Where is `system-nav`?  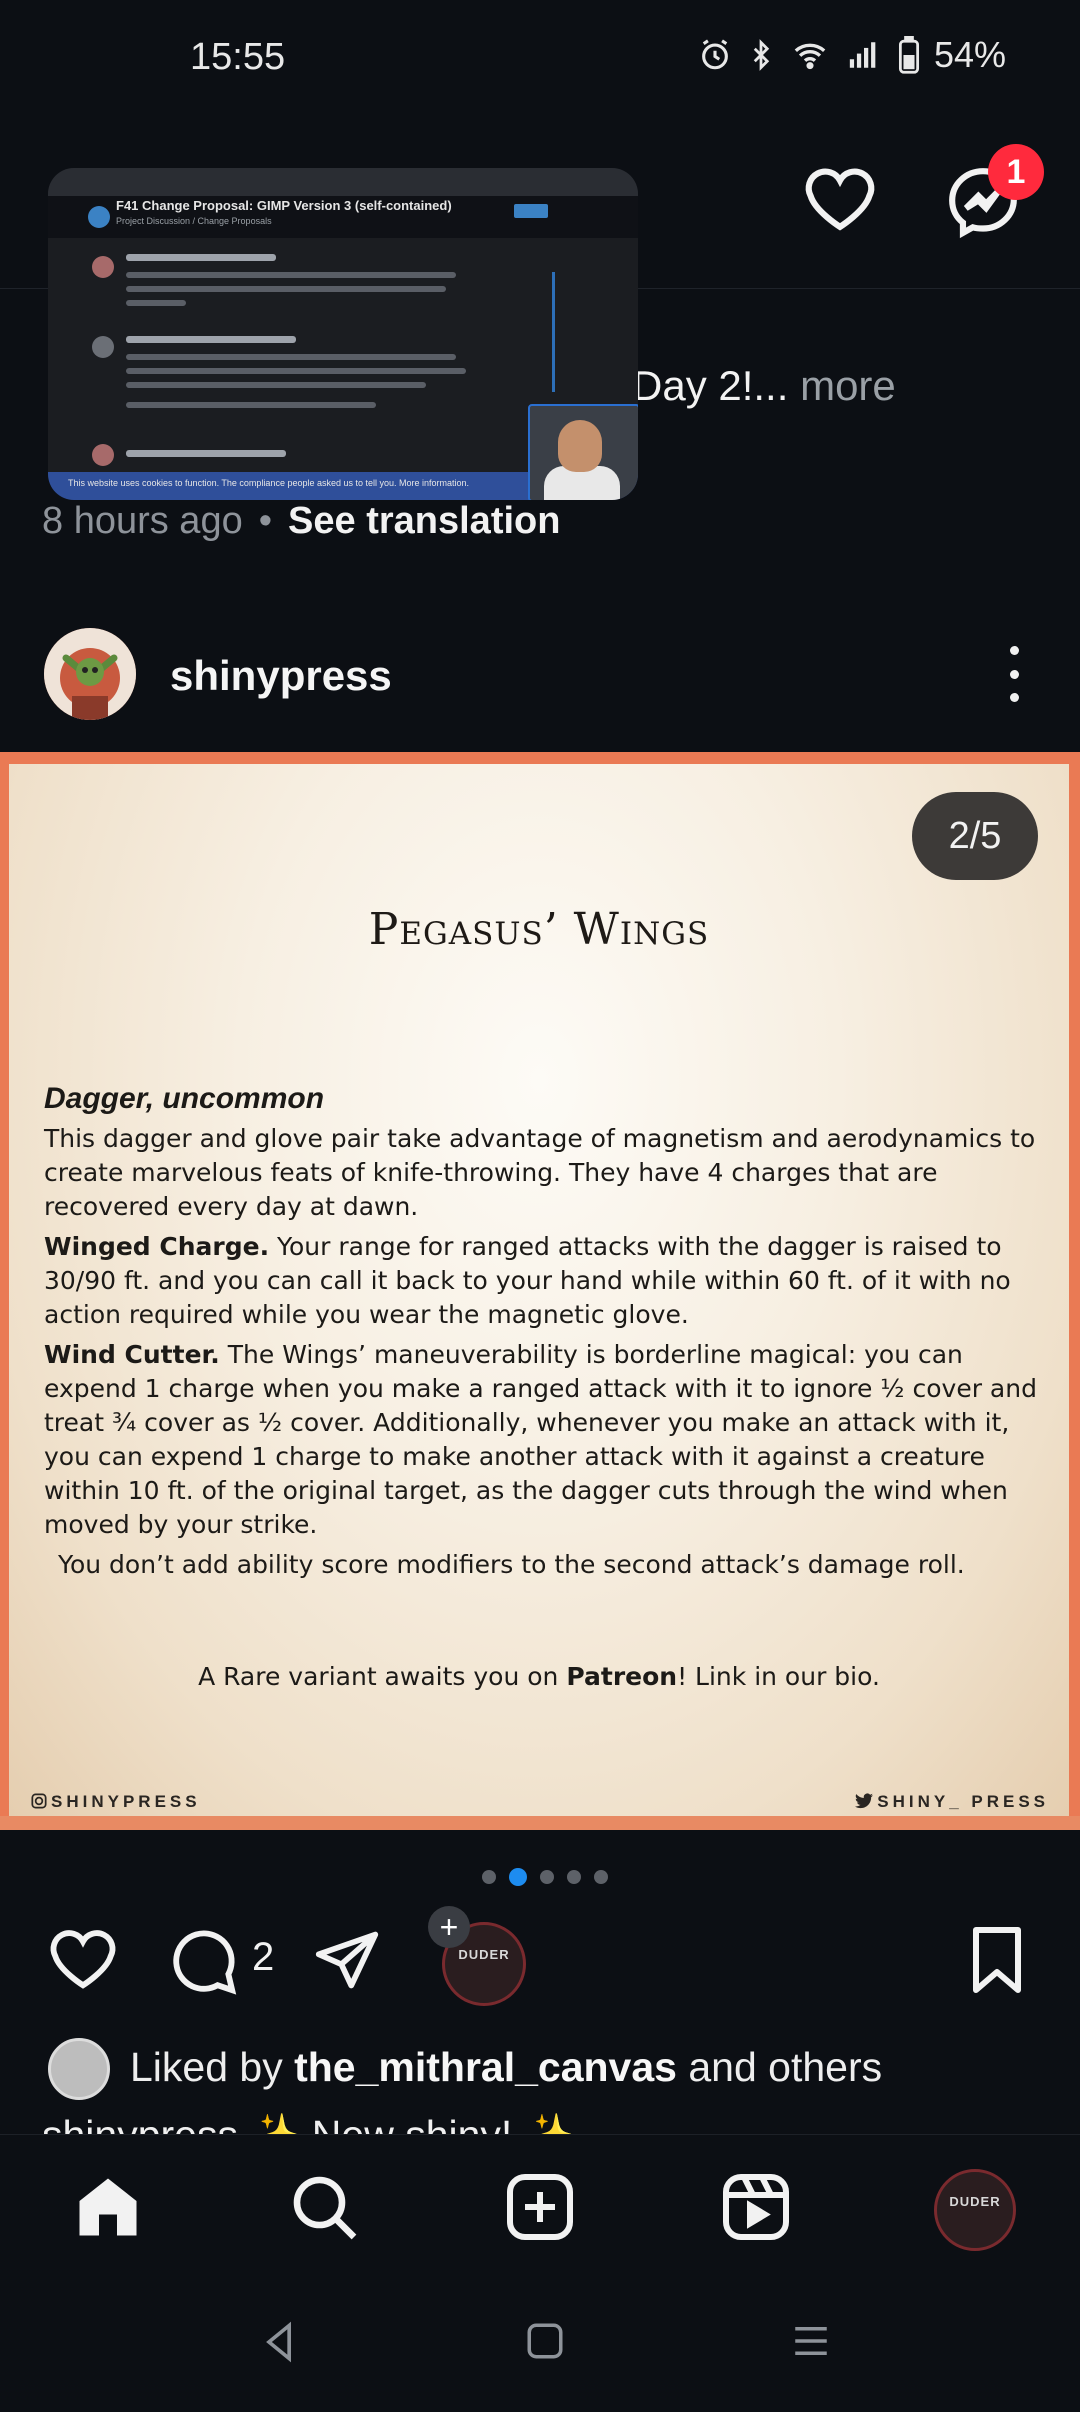 system-nav is located at coordinates (540, 2348).